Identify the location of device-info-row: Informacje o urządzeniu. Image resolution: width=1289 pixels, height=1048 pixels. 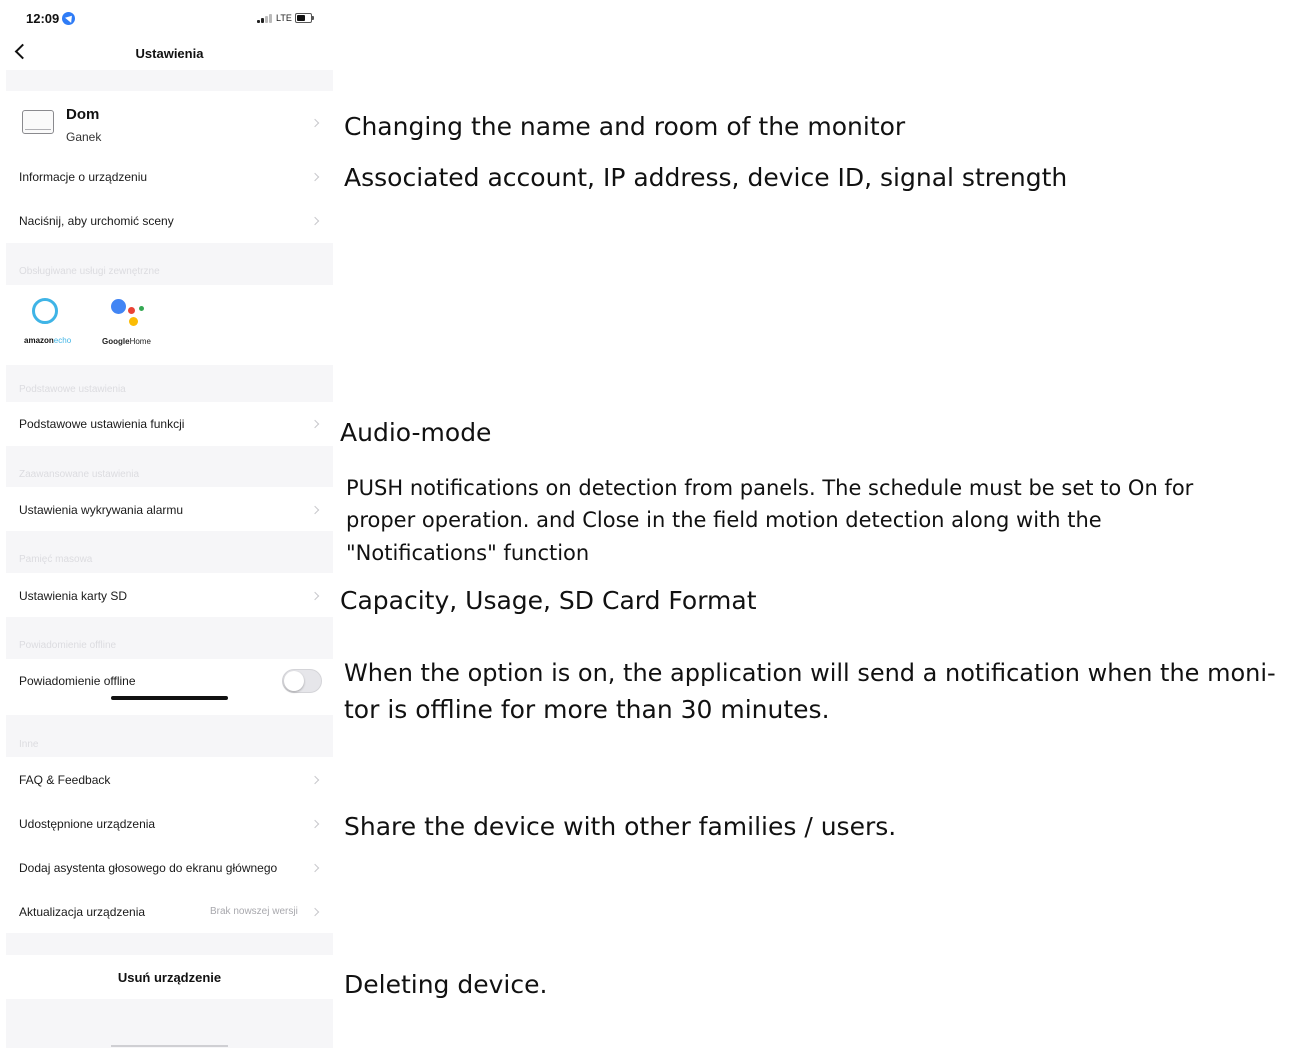
(169, 177).